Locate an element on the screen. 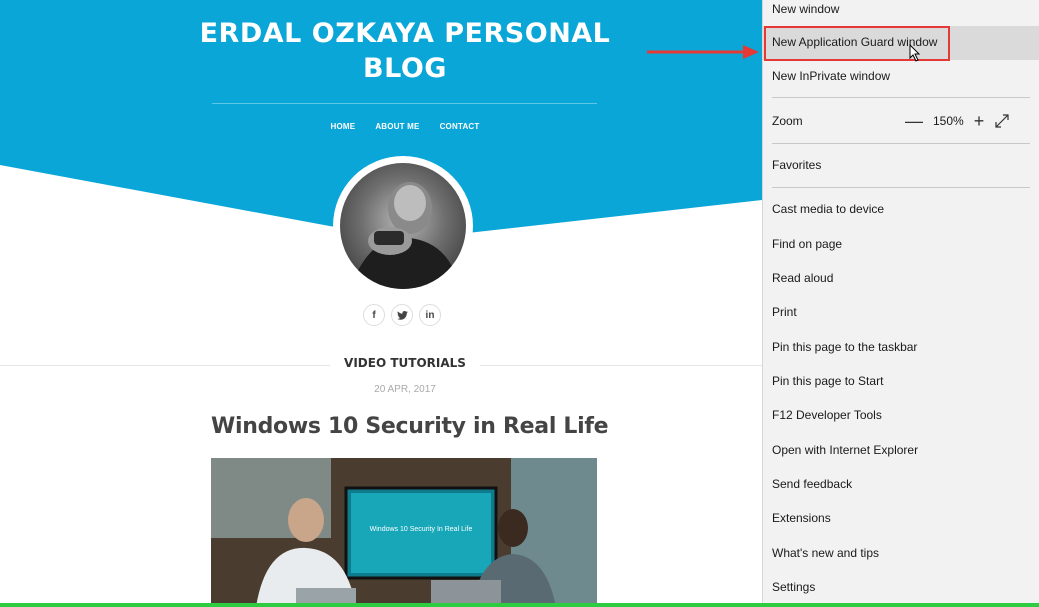 This screenshot has width=1039, height=607. avatar-photo is located at coordinates (403, 226).